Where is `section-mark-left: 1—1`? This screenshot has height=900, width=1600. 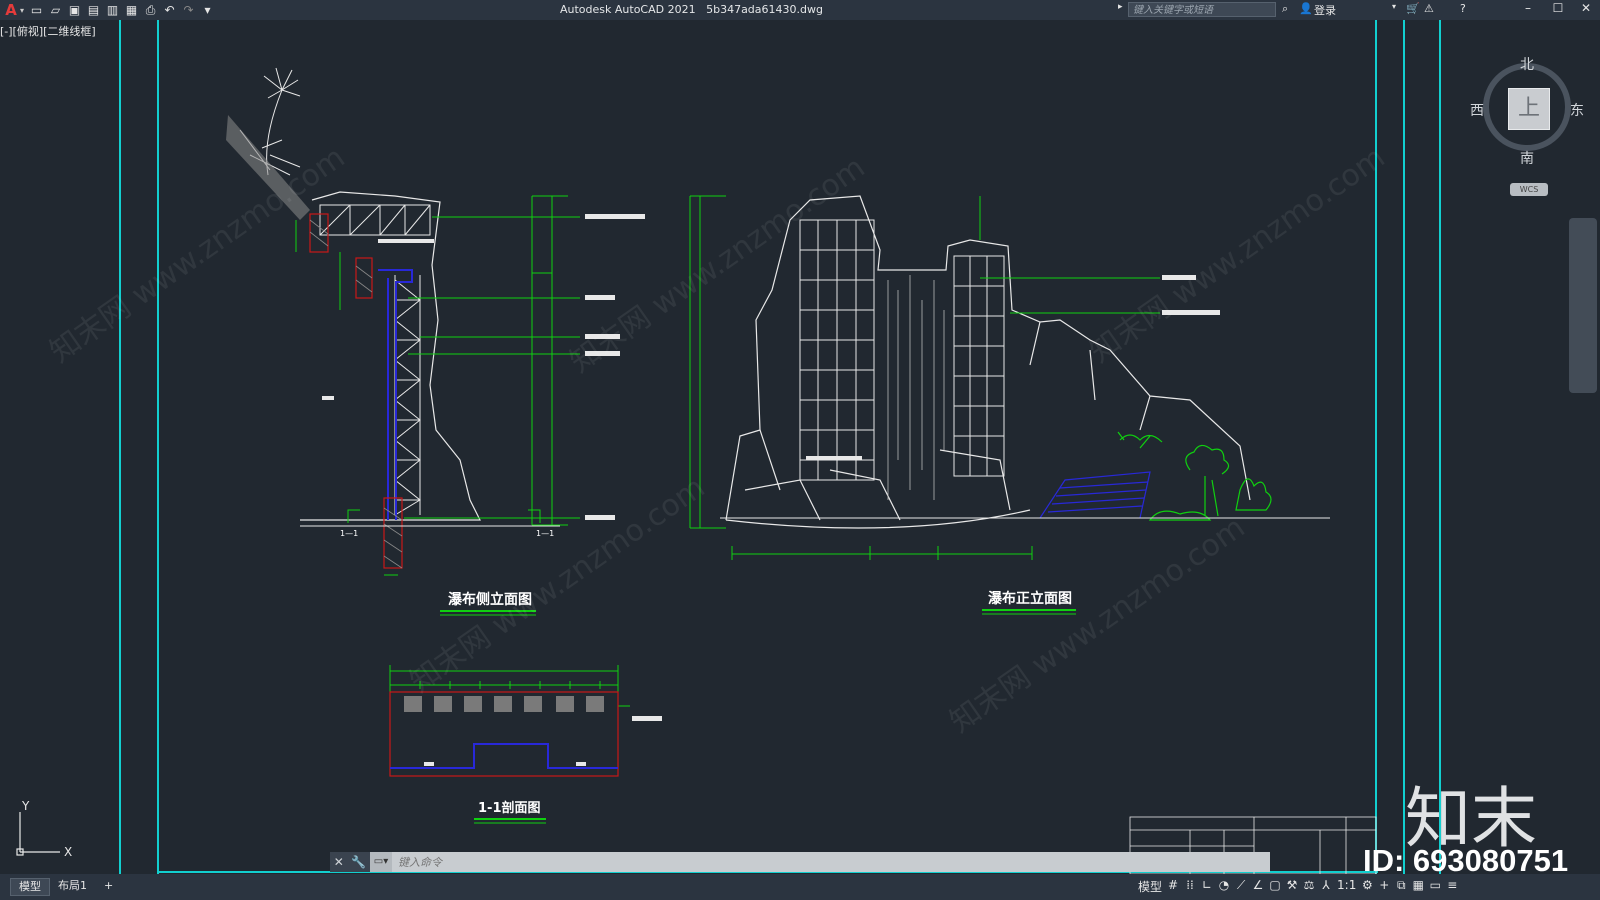
section-mark-left: 1—1 is located at coordinates (349, 533).